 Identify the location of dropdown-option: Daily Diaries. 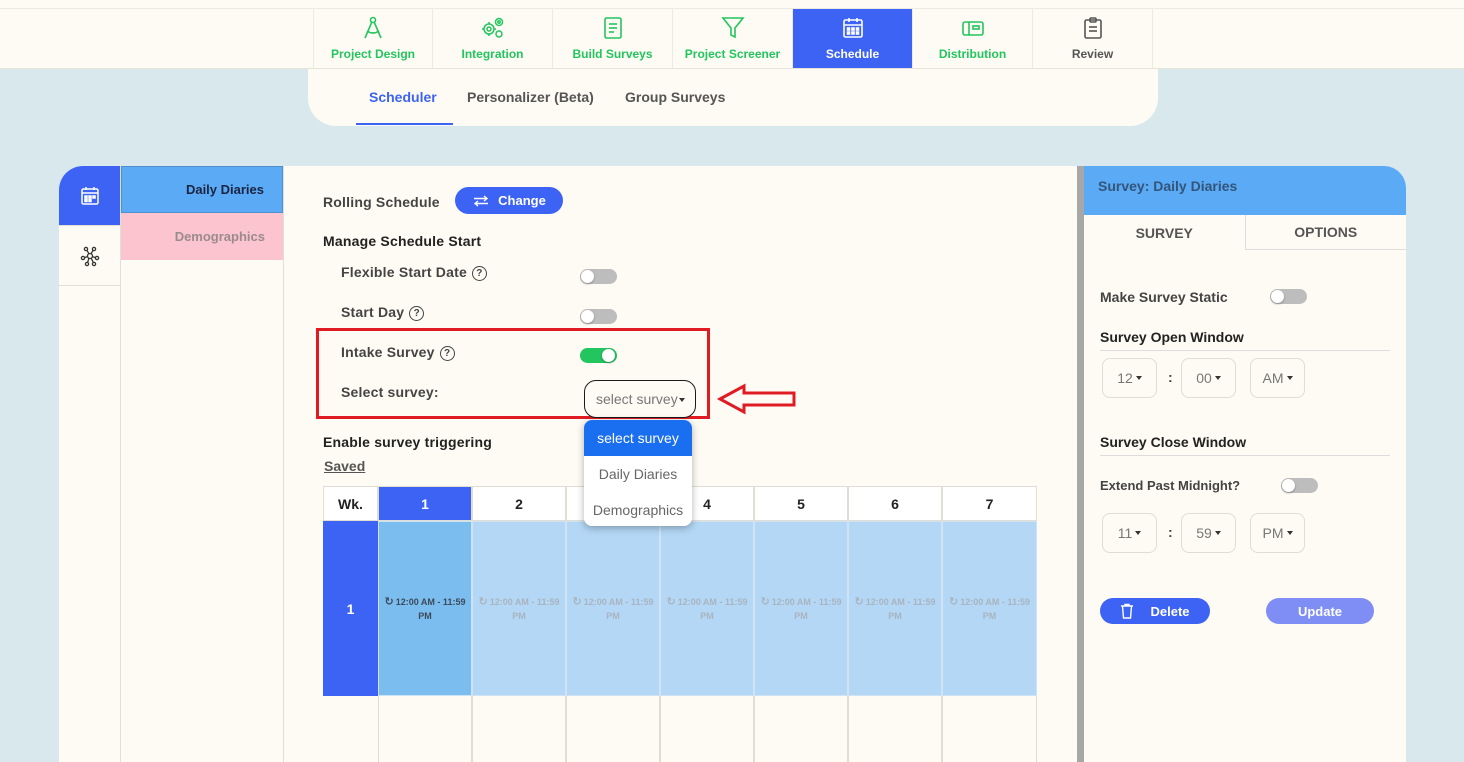
(638, 474).